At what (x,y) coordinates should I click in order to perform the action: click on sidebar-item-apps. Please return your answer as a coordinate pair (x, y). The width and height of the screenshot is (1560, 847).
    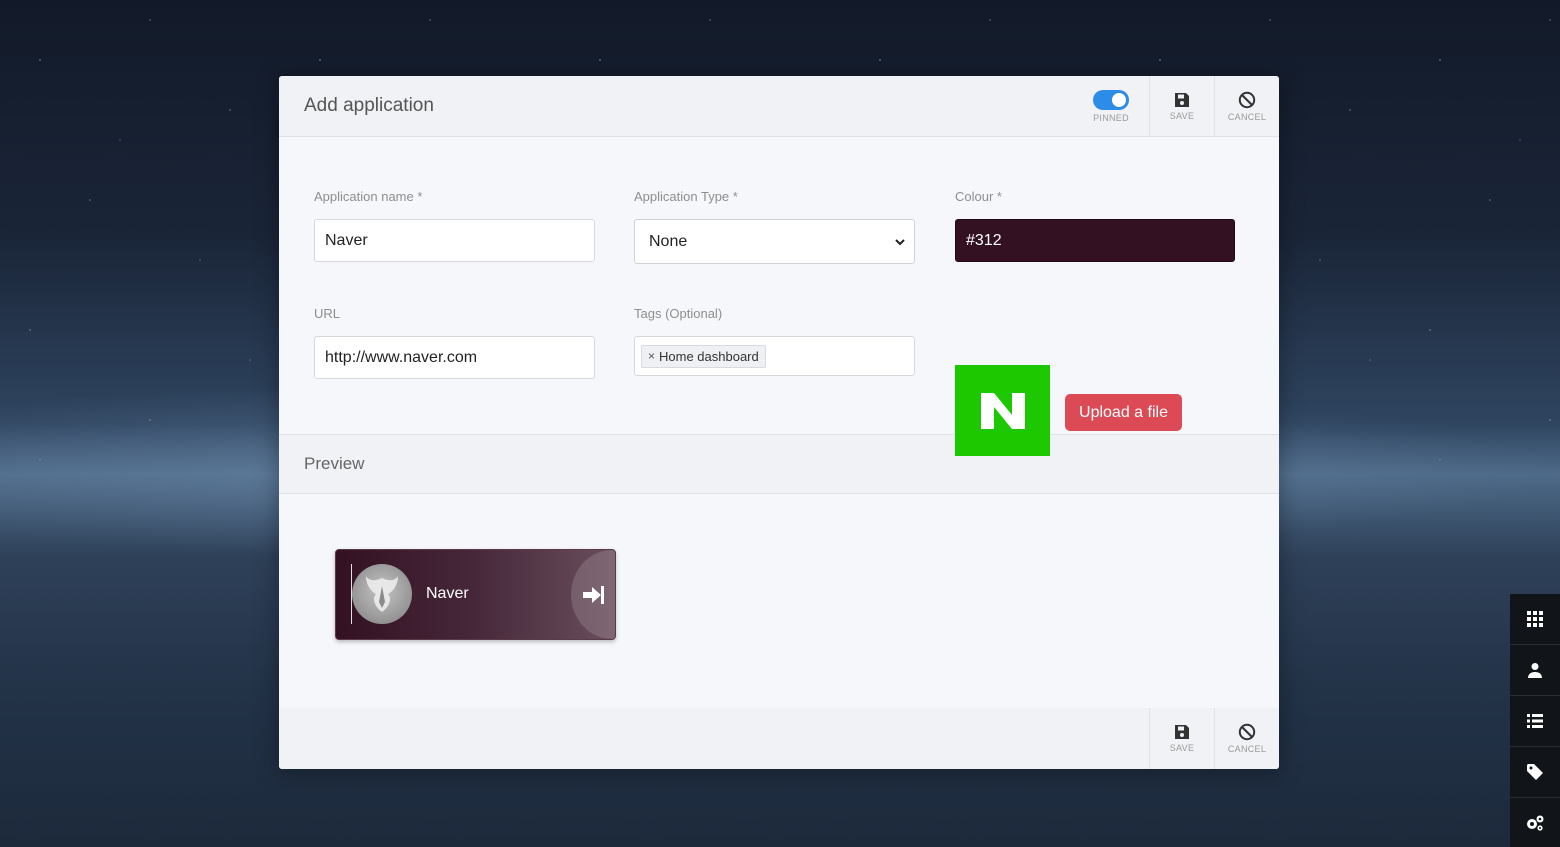
    Looking at the image, I should click on (1535, 619).